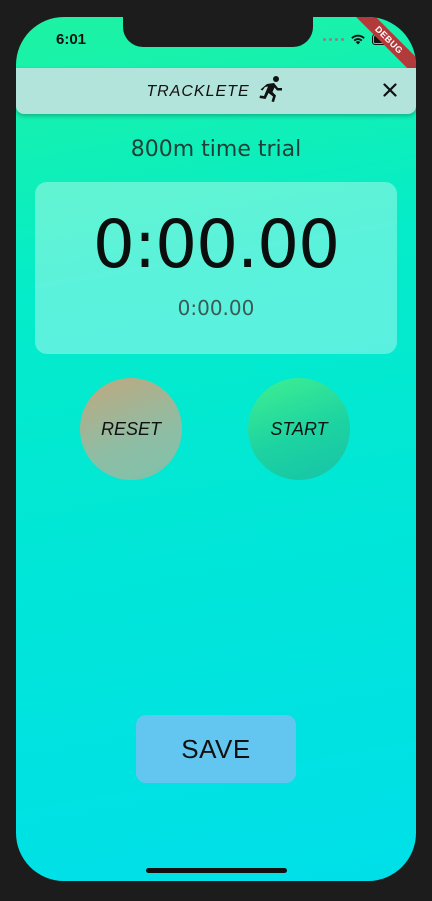 The height and width of the screenshot is (901, 432). Describe the element at coordinates (270, 89) in the screenshot. I see `runner-icon` at that location.